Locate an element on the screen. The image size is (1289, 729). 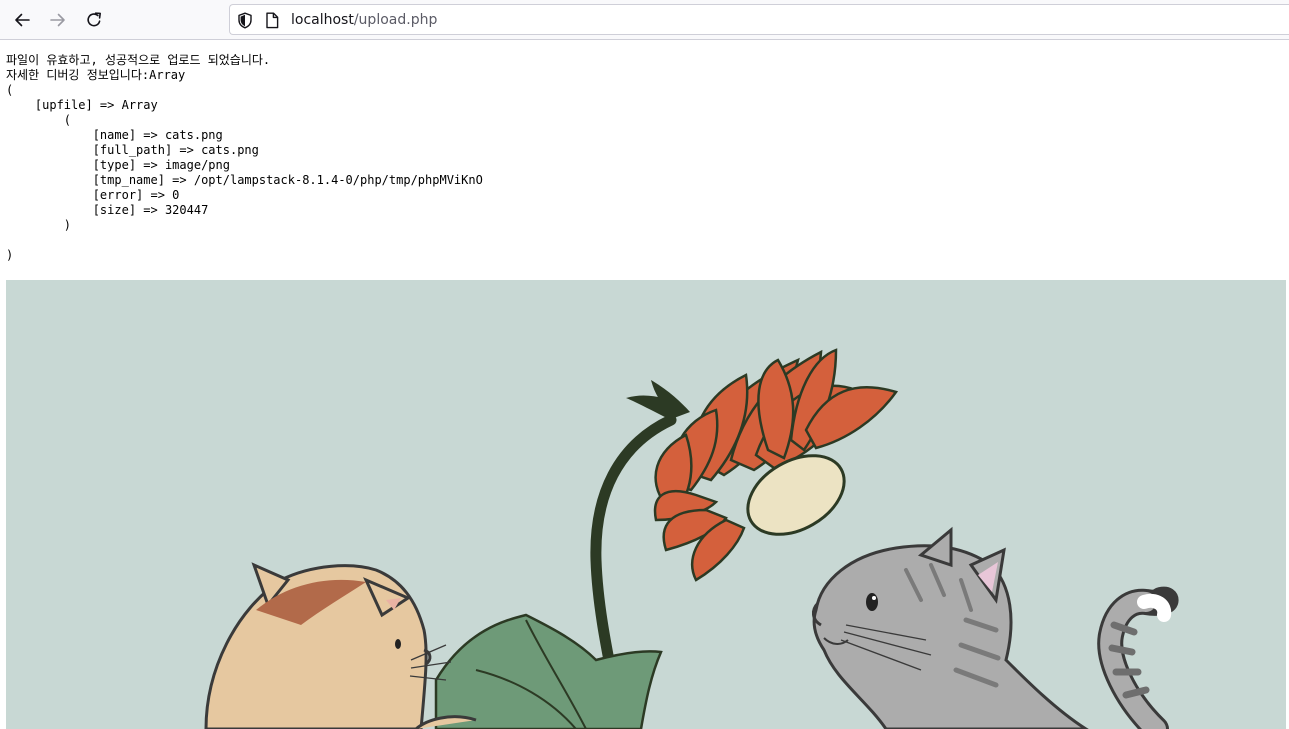
status-message: 파일이 유효하고, 성공적으로 업로드 되었습니다. is located at coordinates (138, 60).